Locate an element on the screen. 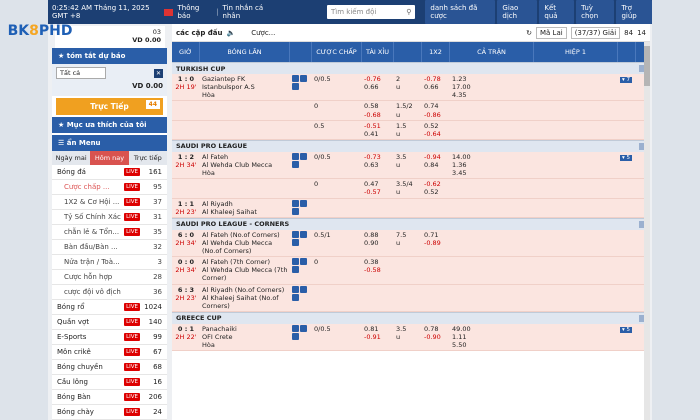  flag-icon is located at coordinates (169, 12).